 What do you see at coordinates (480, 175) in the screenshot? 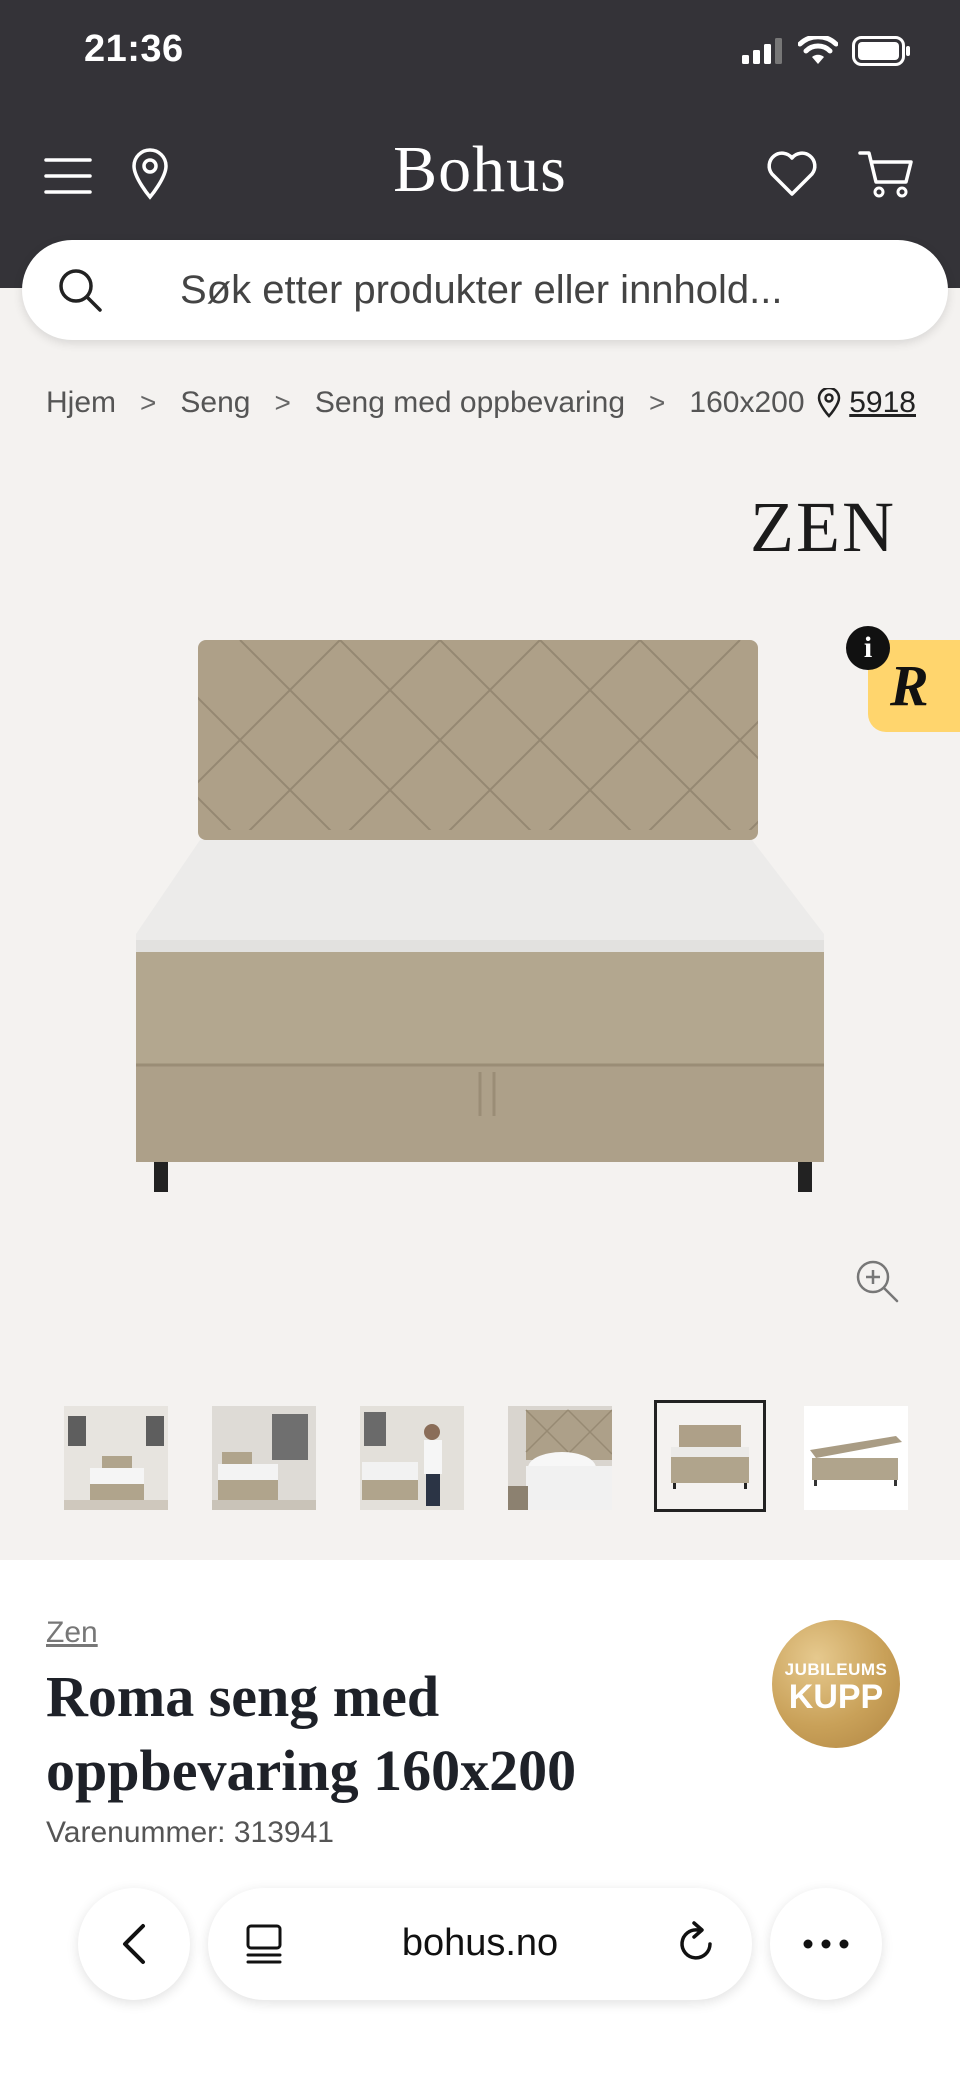
I see `site-header: Bohus` at bounding box center [480, 175].